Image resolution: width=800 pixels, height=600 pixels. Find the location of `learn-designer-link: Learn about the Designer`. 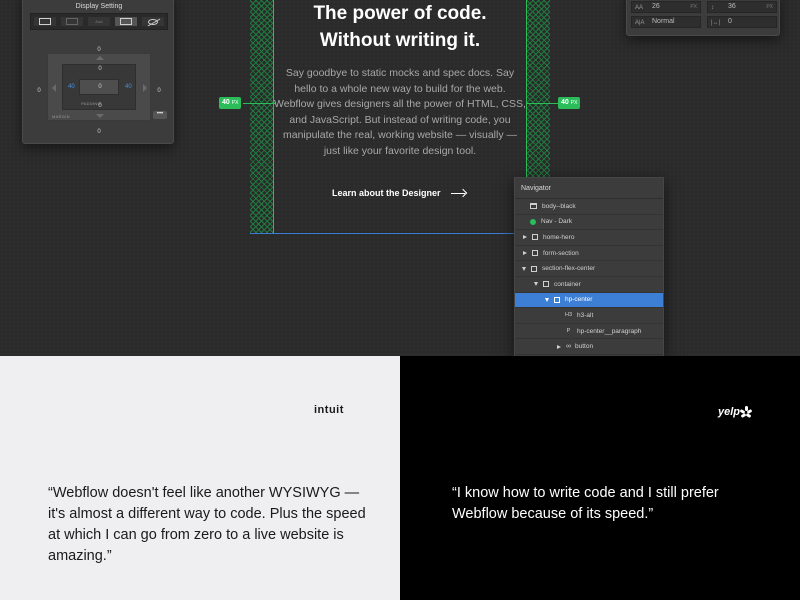

learn-designer-link: Learn about the Designer is located at coordinates (398, 193).